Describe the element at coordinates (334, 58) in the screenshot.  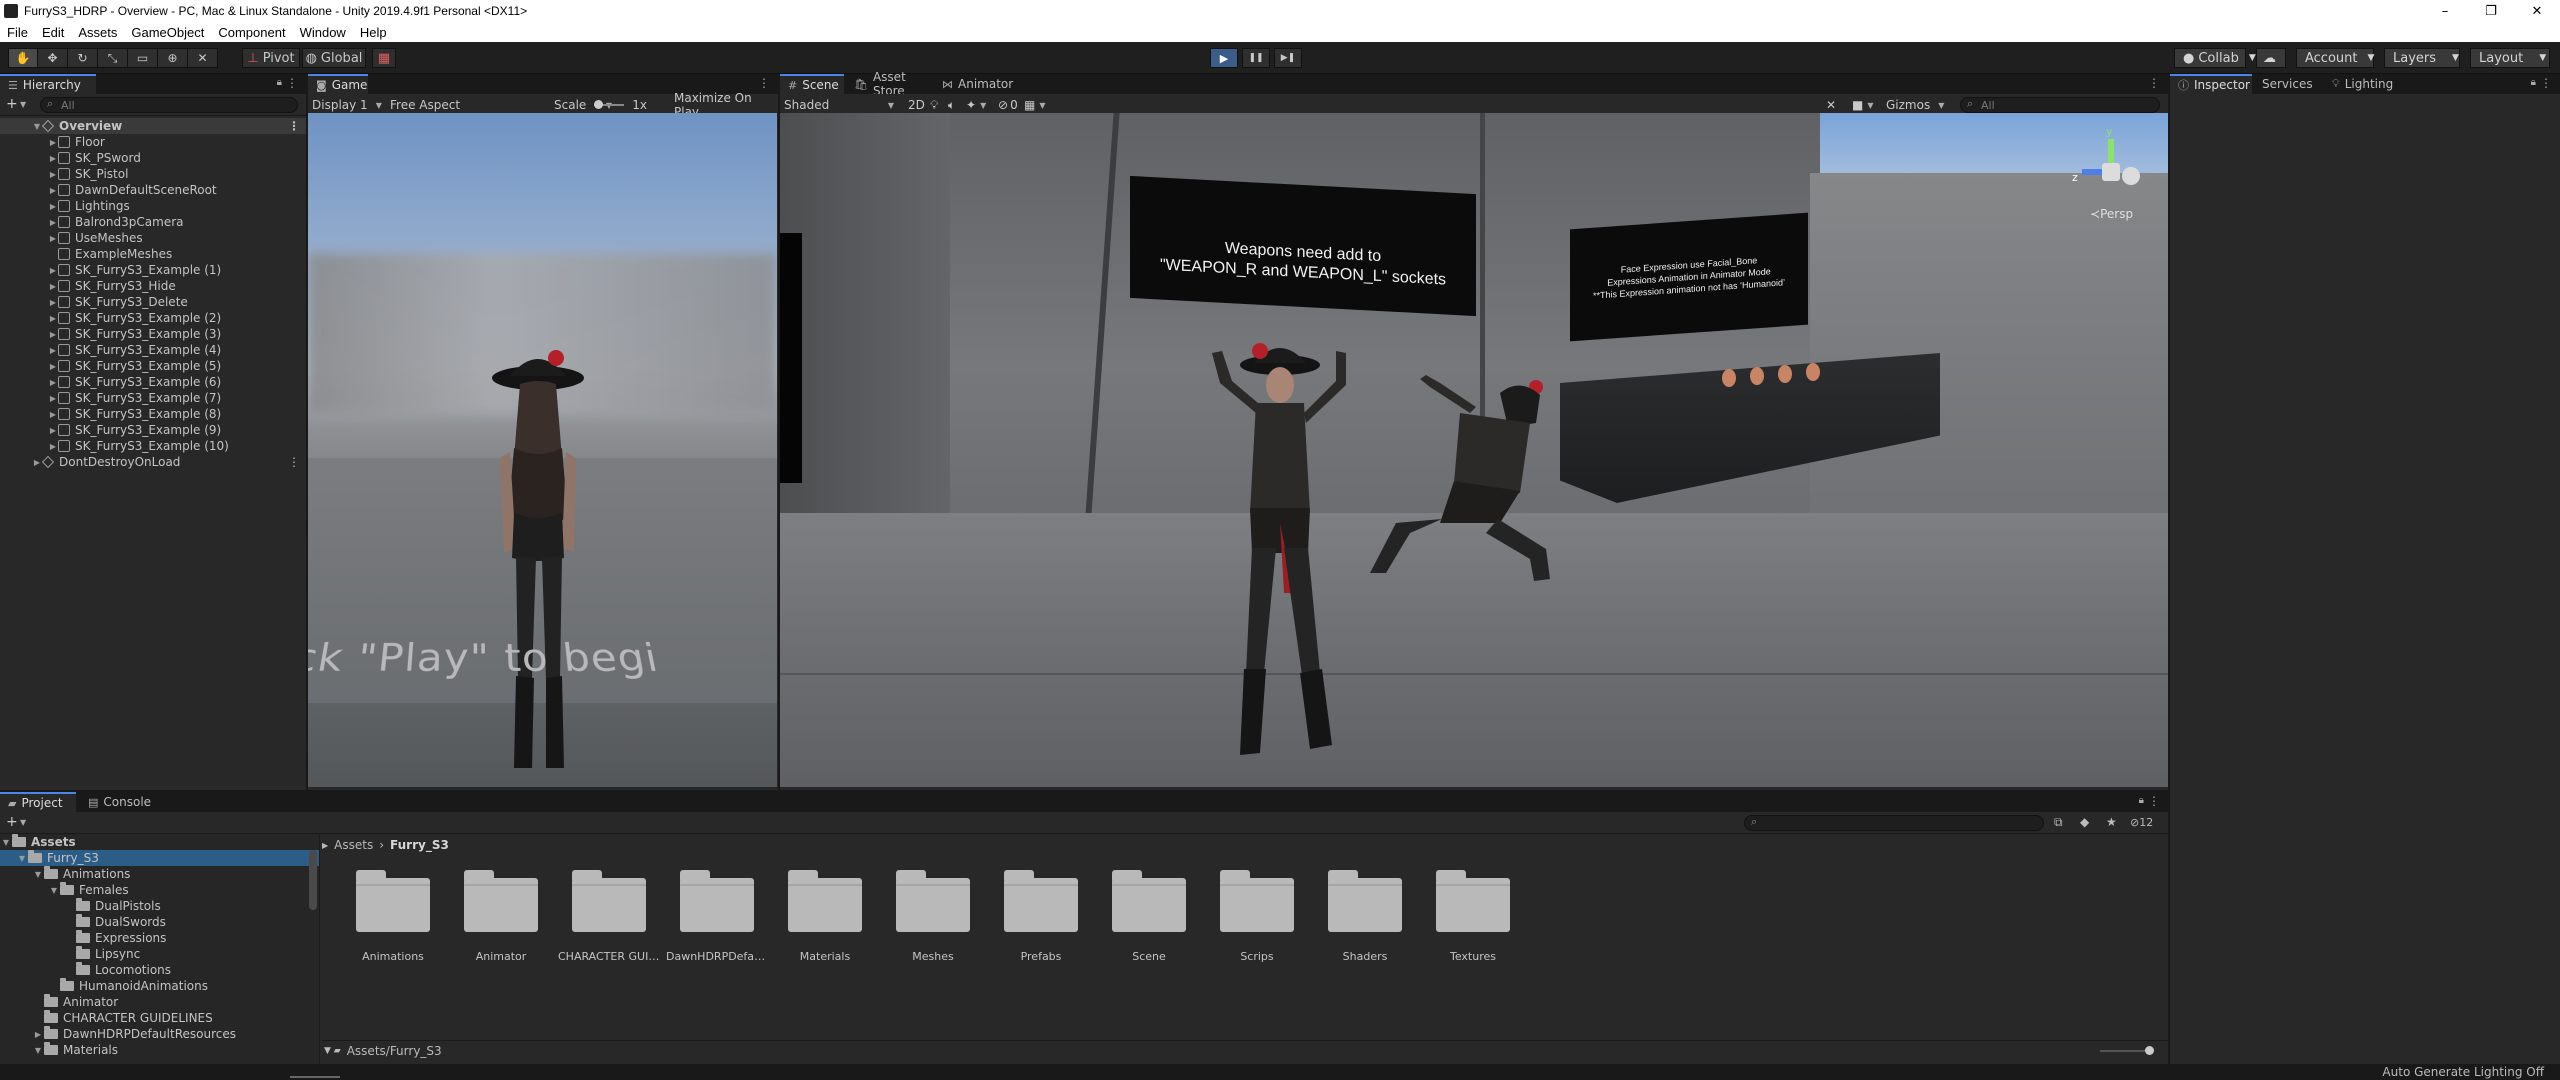
I see `global-toggle: ◍ Global` at that location.